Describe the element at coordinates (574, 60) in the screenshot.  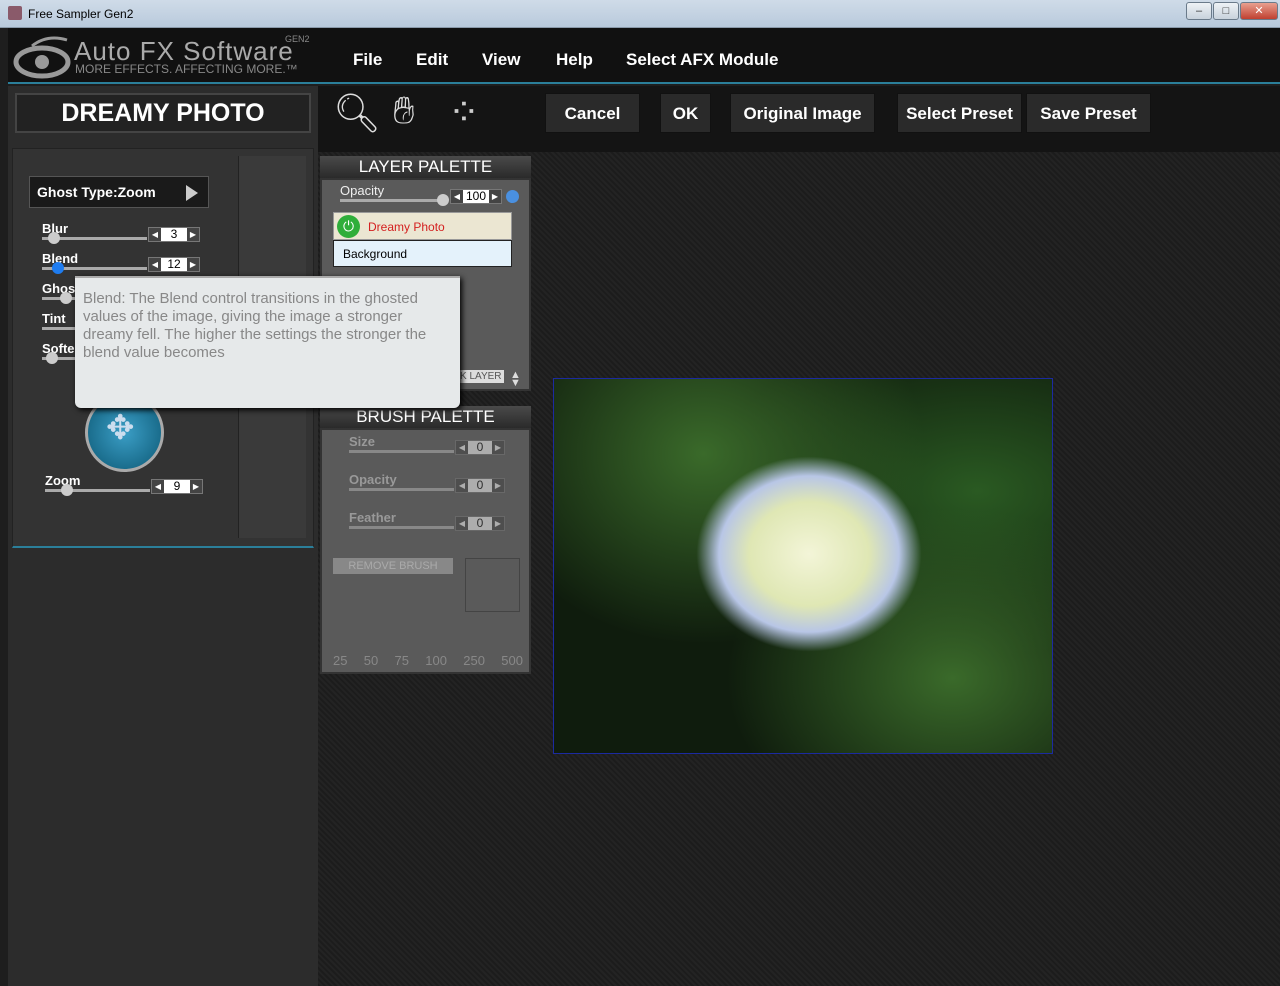
I see `menu-help: Help` at that location.